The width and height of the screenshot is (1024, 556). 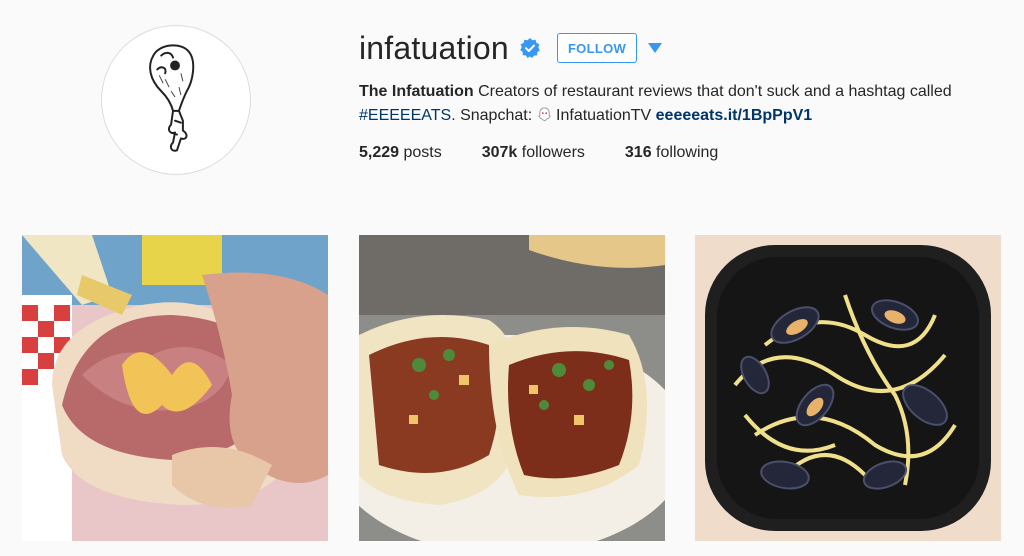 I want to click on ghost-icon, so click(x=544, y=114).